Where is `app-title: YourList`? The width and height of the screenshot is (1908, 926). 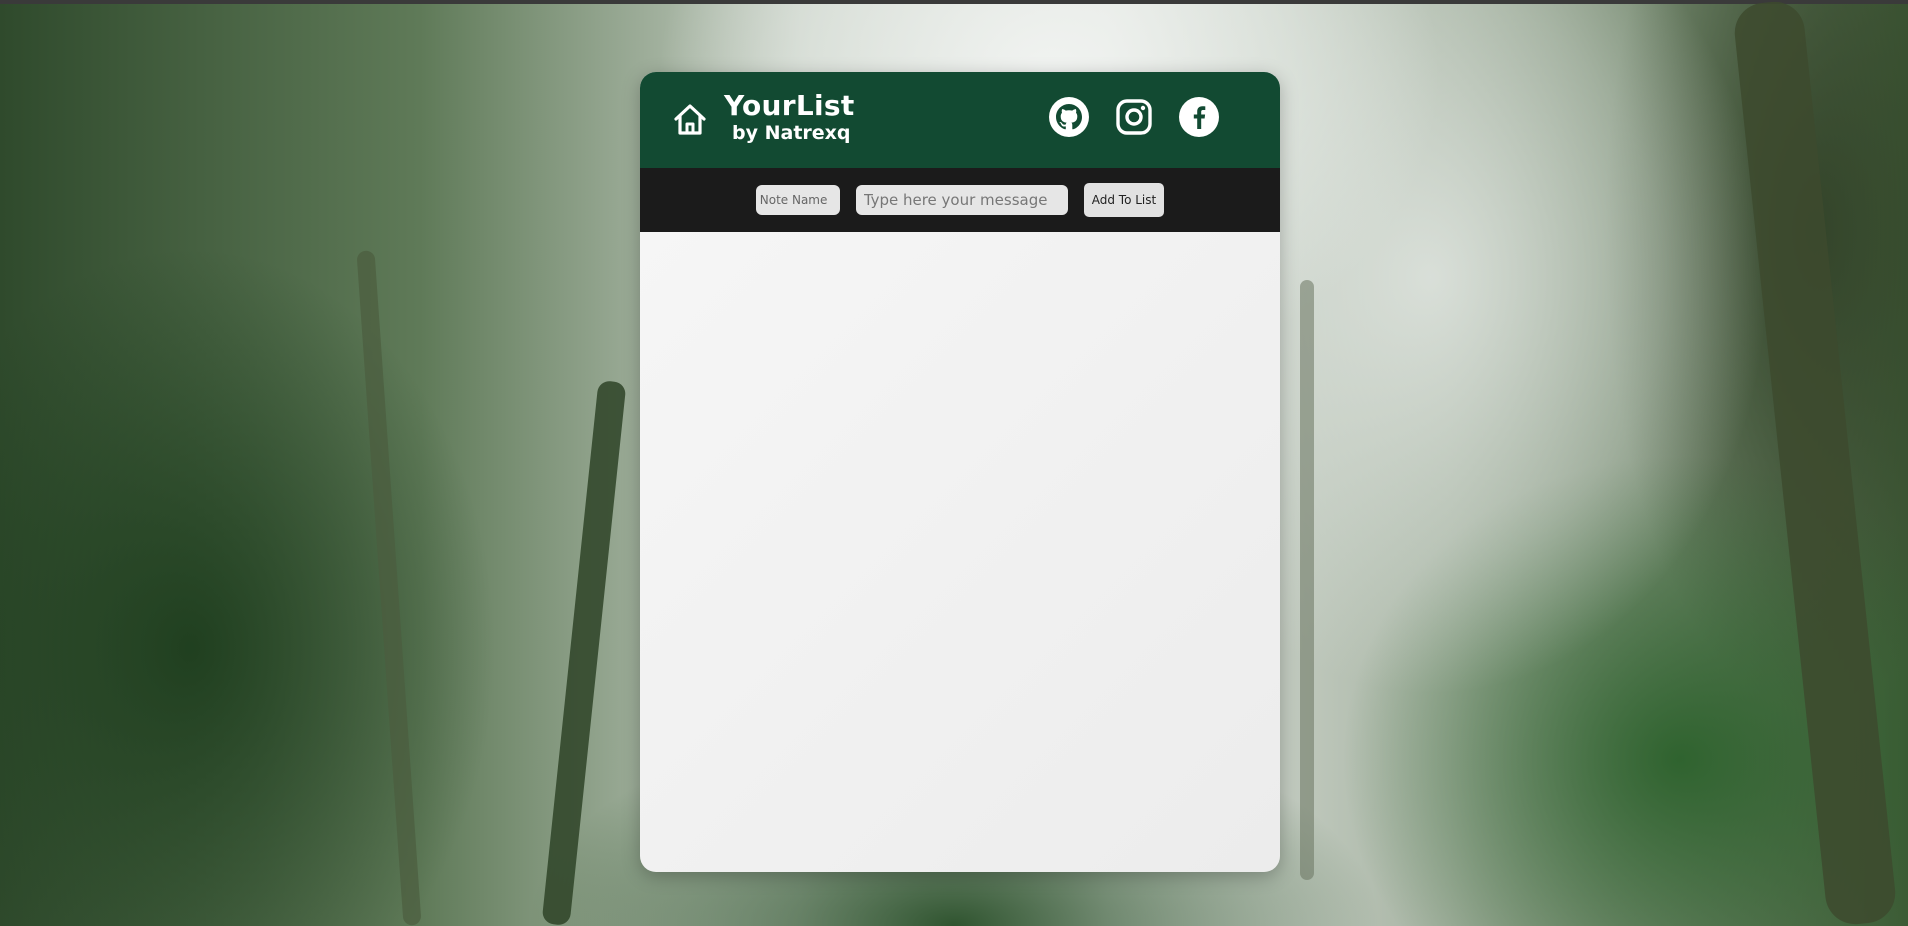 app-title: YourList is located at coordinates (789, 105).